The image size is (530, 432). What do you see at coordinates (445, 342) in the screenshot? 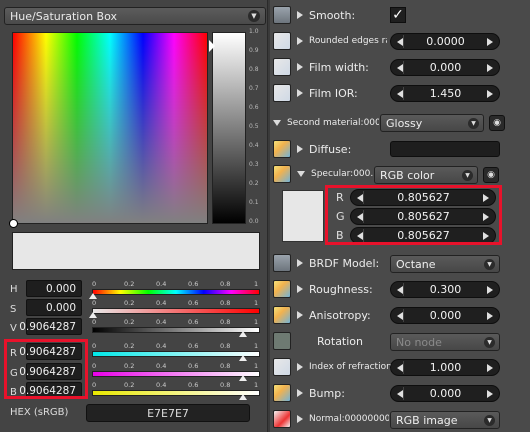
I see `rotation-node-dropdown: No node ▼` at bounding box center [445, 342].